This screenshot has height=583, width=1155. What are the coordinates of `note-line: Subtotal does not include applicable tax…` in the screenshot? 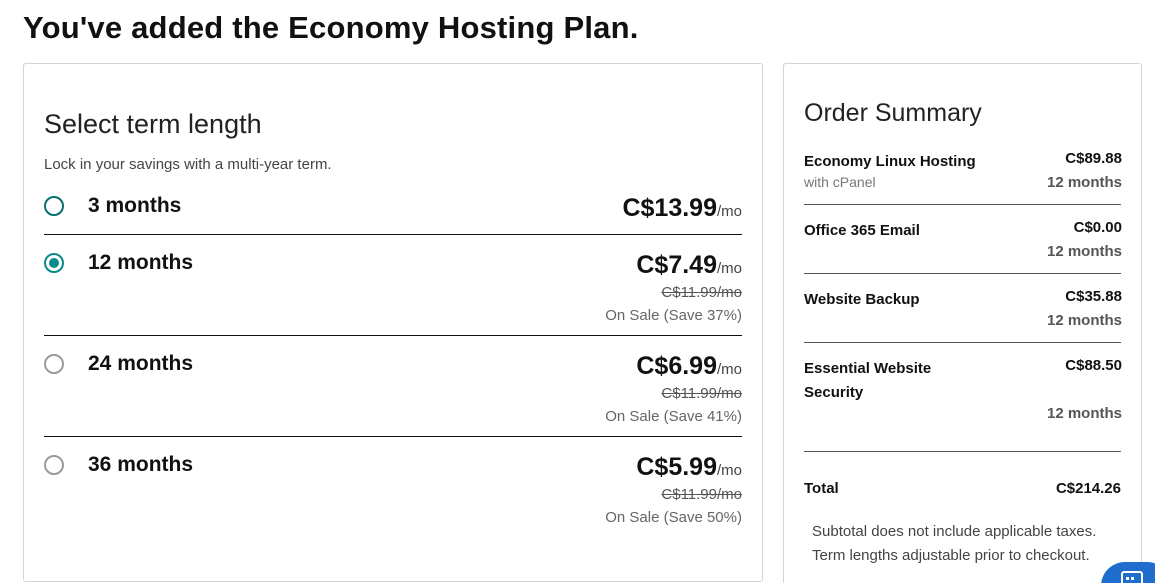 It's located at (954, 531).